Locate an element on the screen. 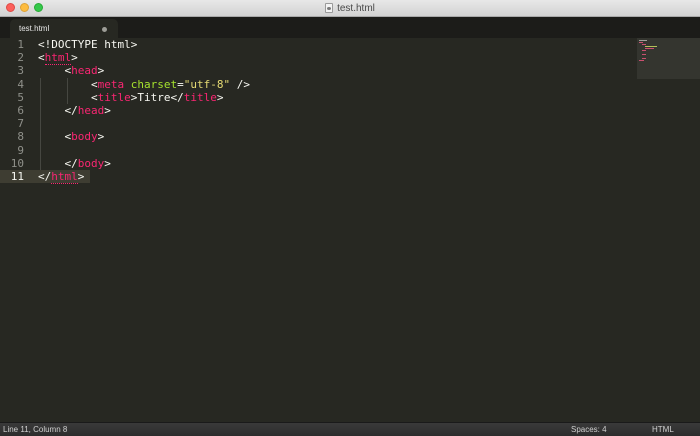 This screenshot has width=700, height=436. cursor-position: Line 11, Column 8 is located at coordinates (35, 429).